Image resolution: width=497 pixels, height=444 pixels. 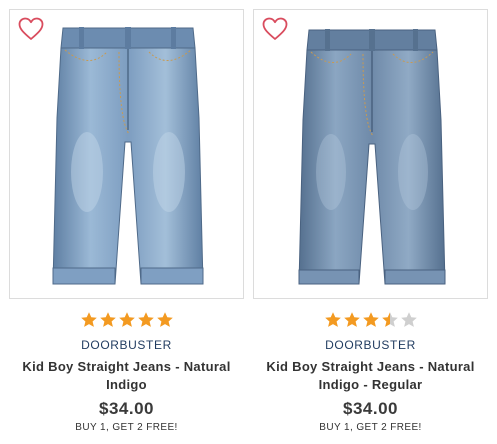 I want to click on product-title: Kid Boy Straight Jeans - Natural Indigo, so click(x=126, y=376).